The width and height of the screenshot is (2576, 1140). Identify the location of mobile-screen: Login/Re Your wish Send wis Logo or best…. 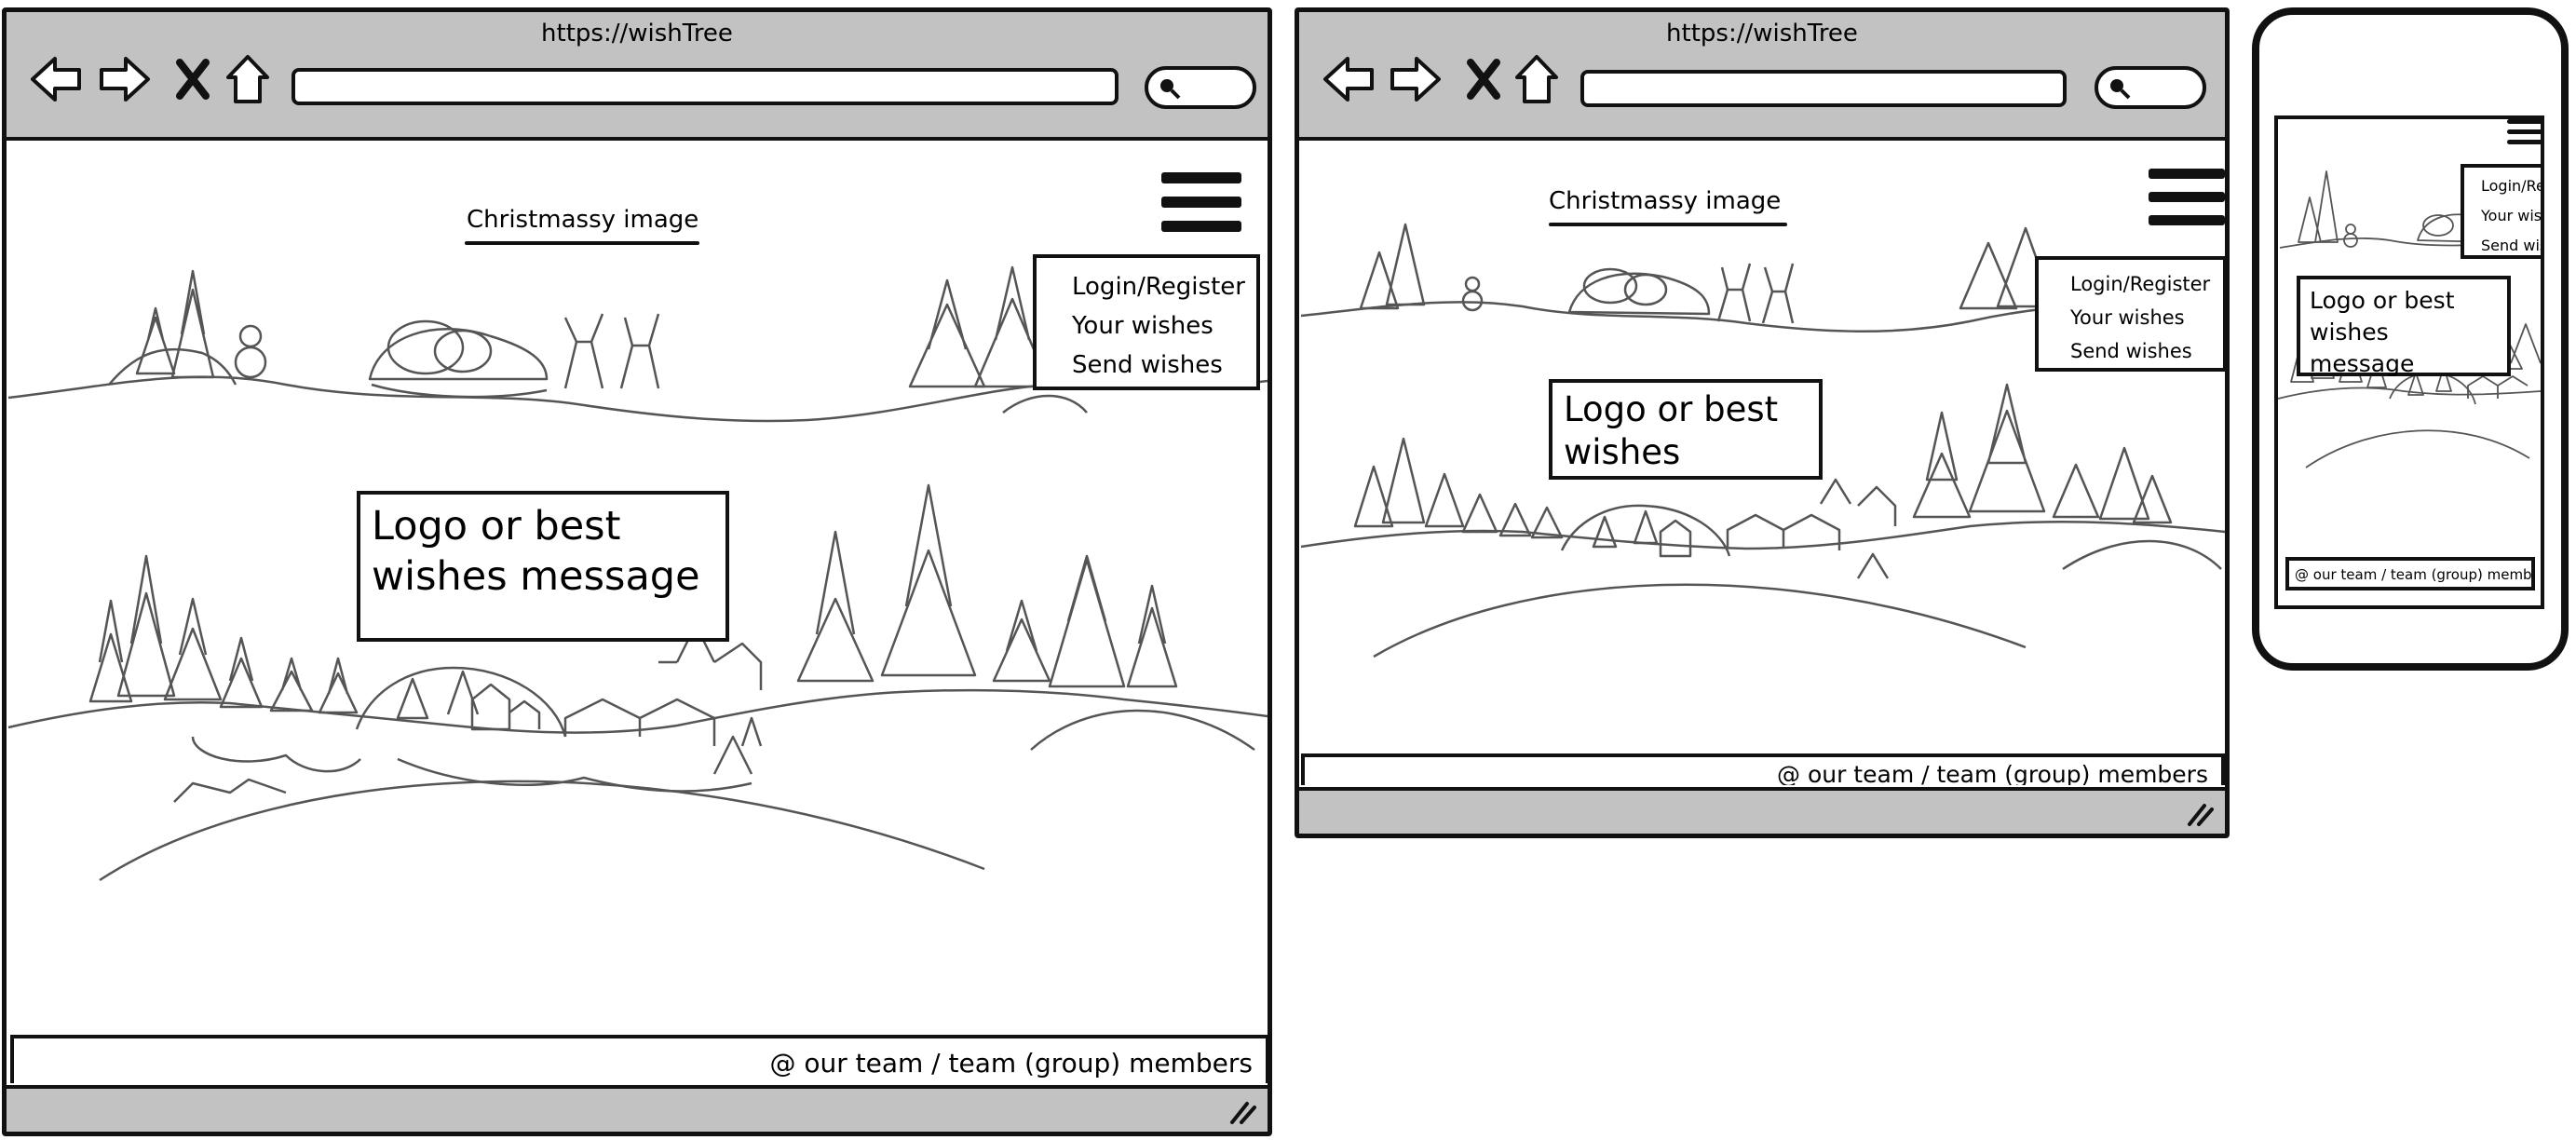
(2409, 362).